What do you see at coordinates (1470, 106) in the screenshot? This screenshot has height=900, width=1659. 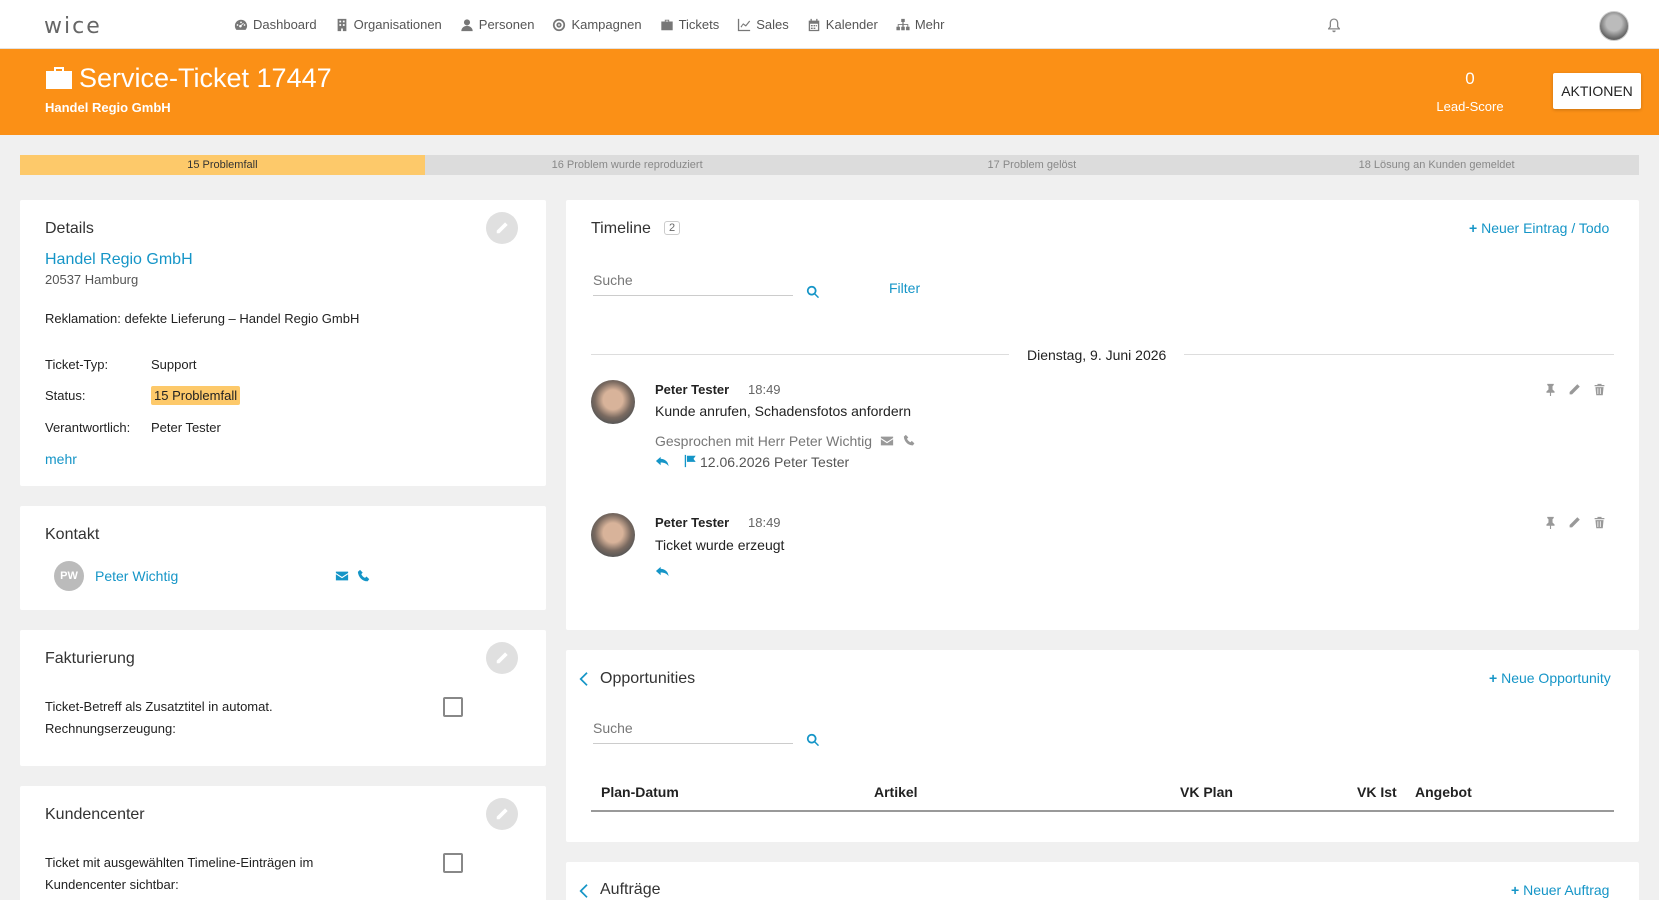 I see `lead-score-label: Lead-Score` at bounding box center [1470, 106].